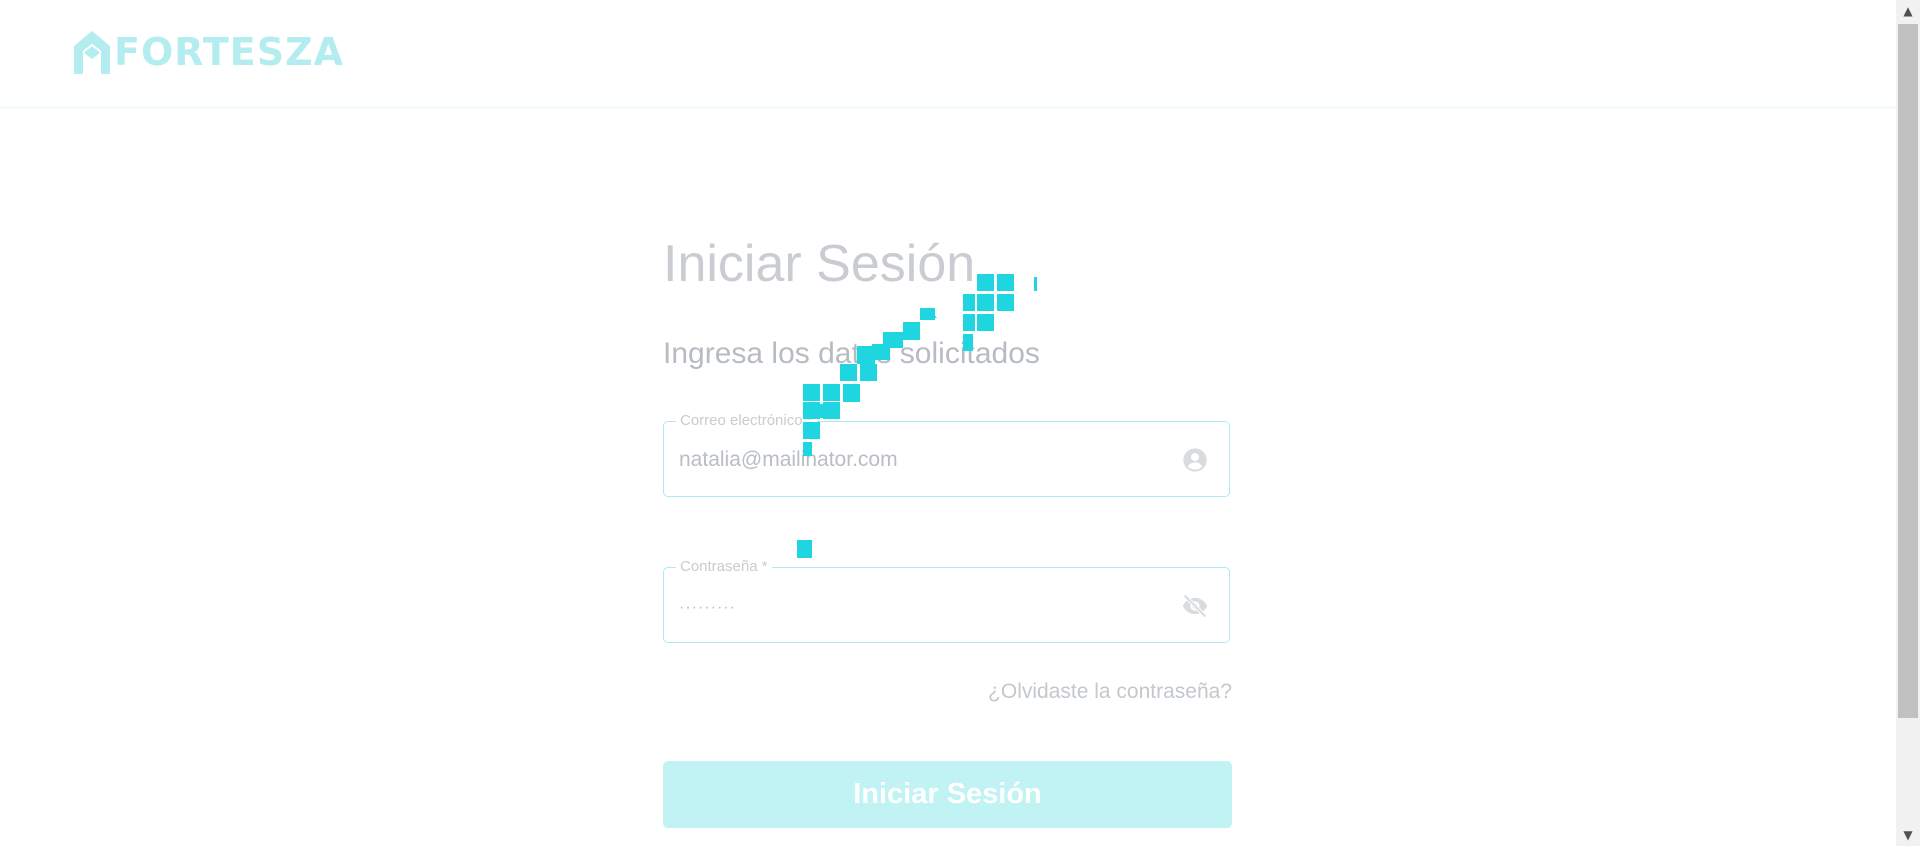 Image resolution: width=1920 pixels, height=846 pixels. What do you see at coordinates (948, 54) in the screenshot?
I see `top-header: FORTESZA` at bounding box center [948, 54].